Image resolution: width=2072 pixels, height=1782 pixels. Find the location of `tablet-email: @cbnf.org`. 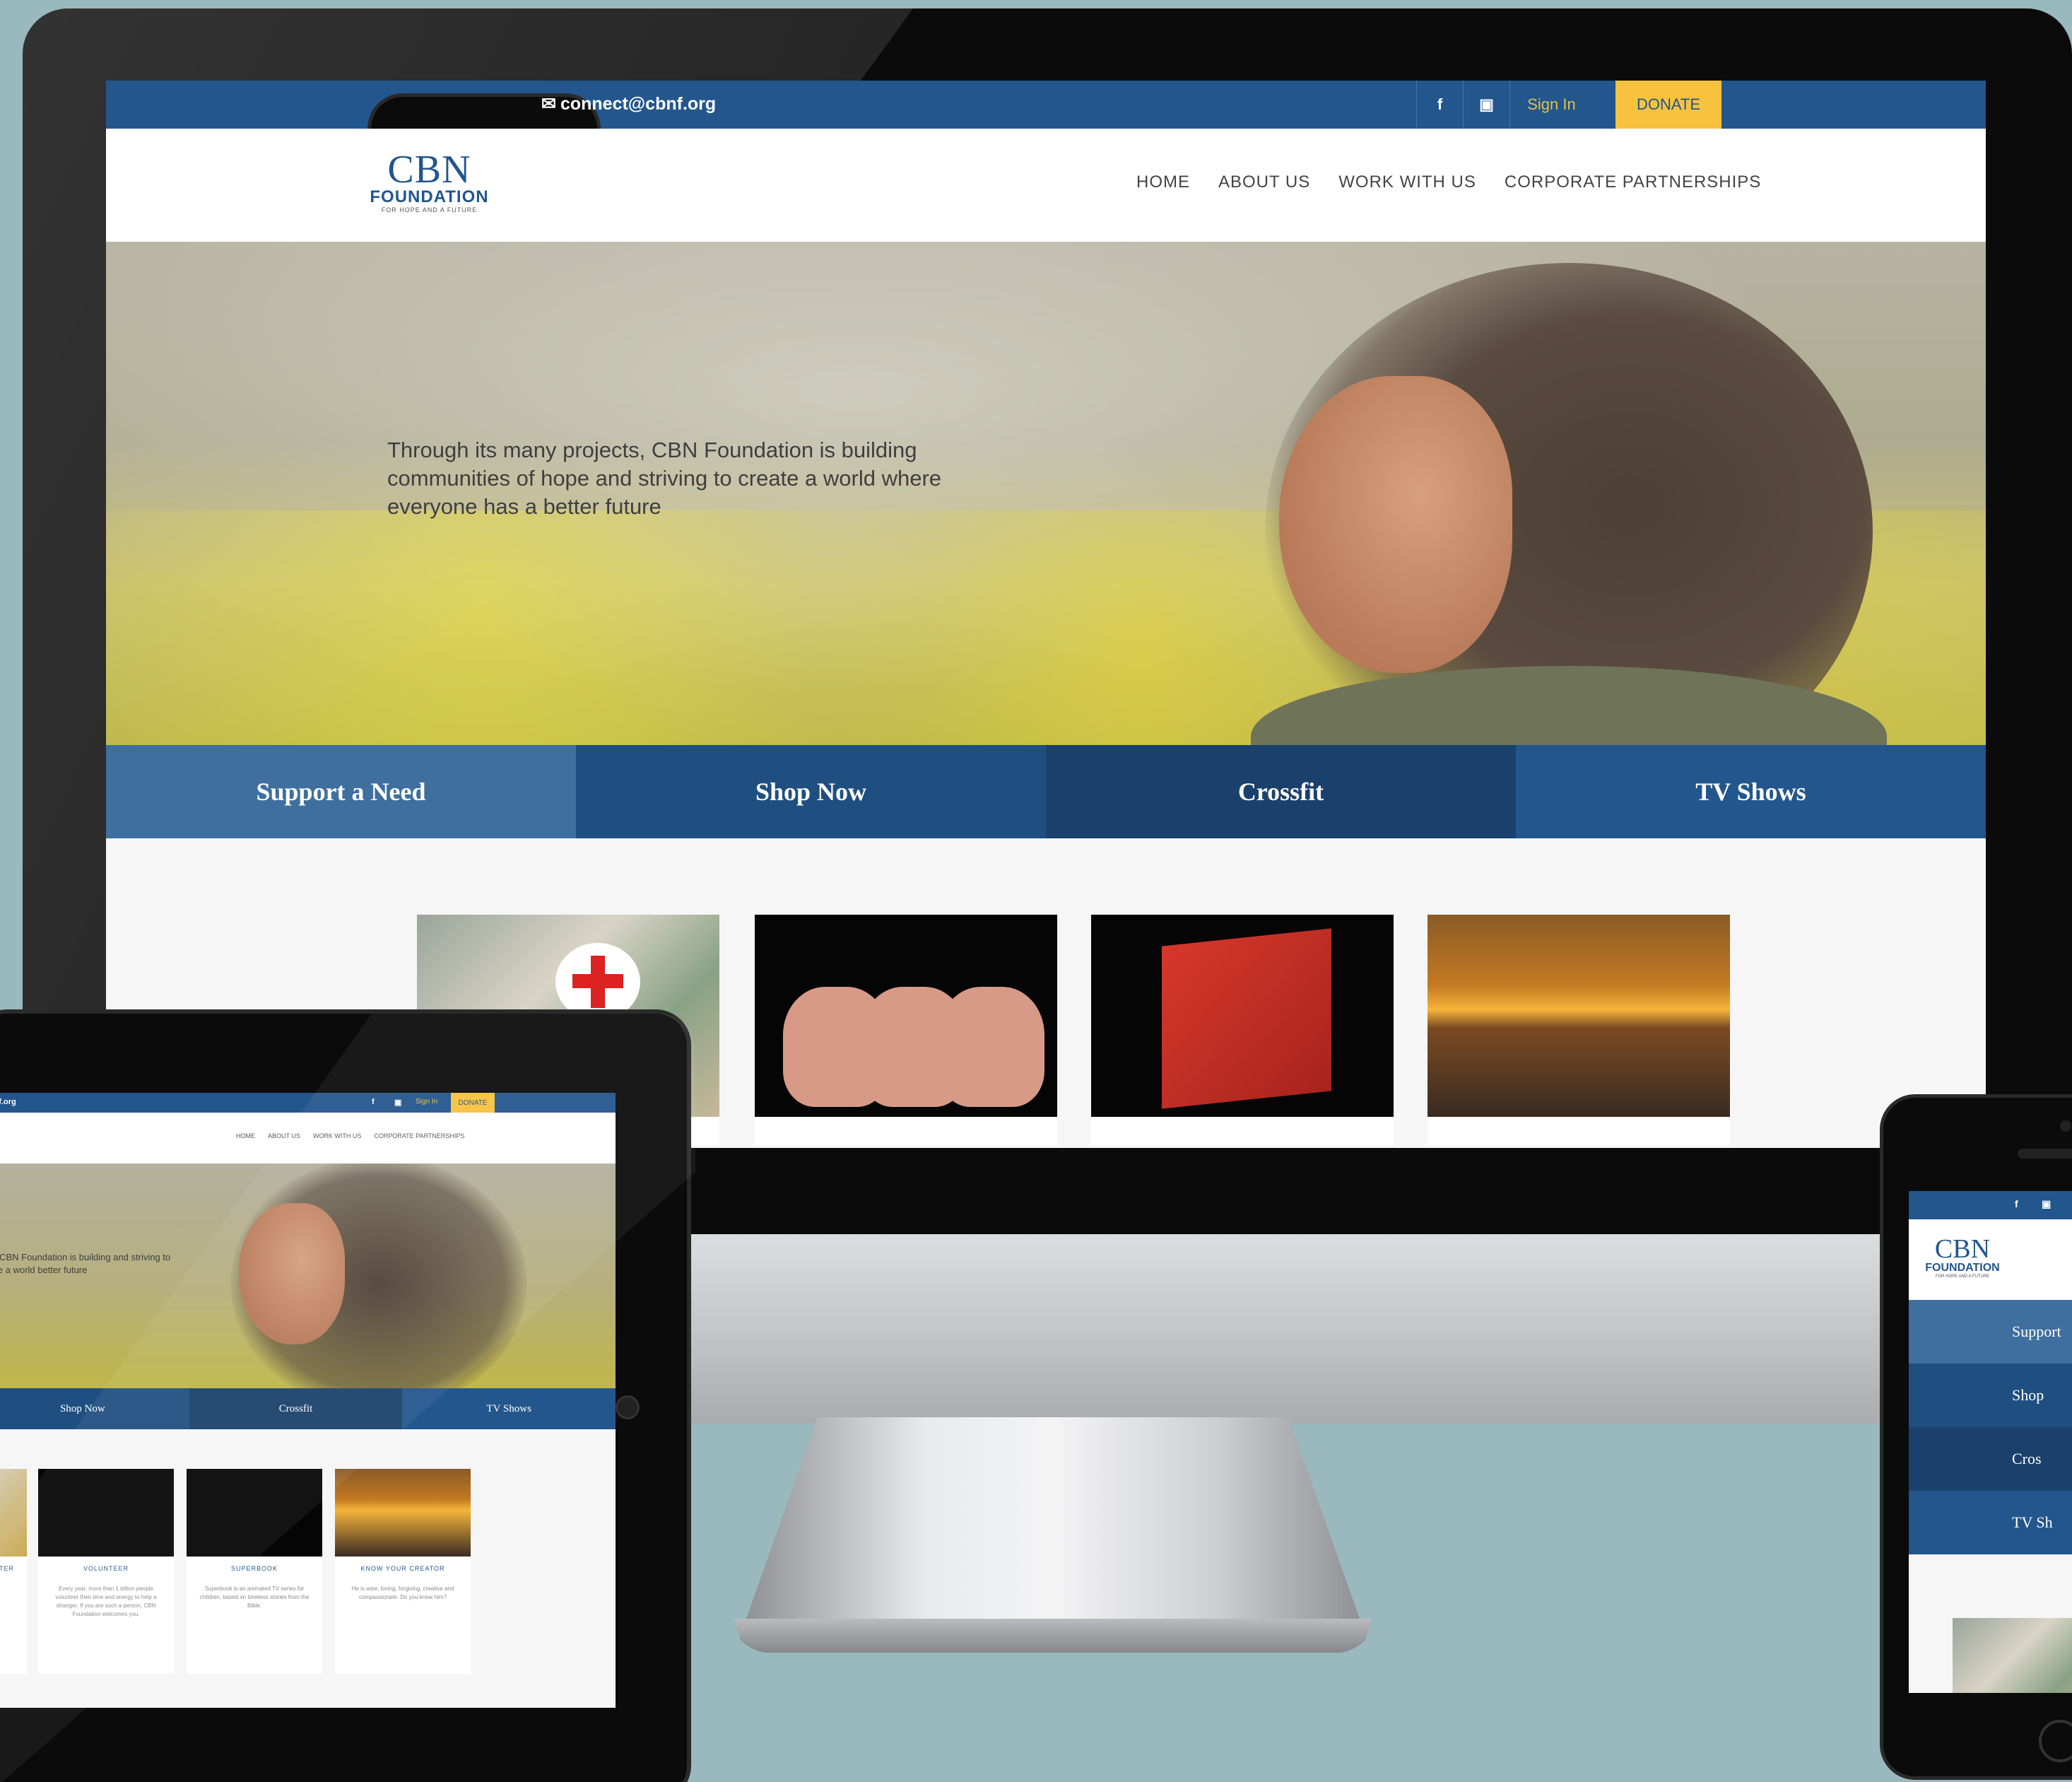

tablet-email: @cbnf.org is located at coordinates (8, 1102).